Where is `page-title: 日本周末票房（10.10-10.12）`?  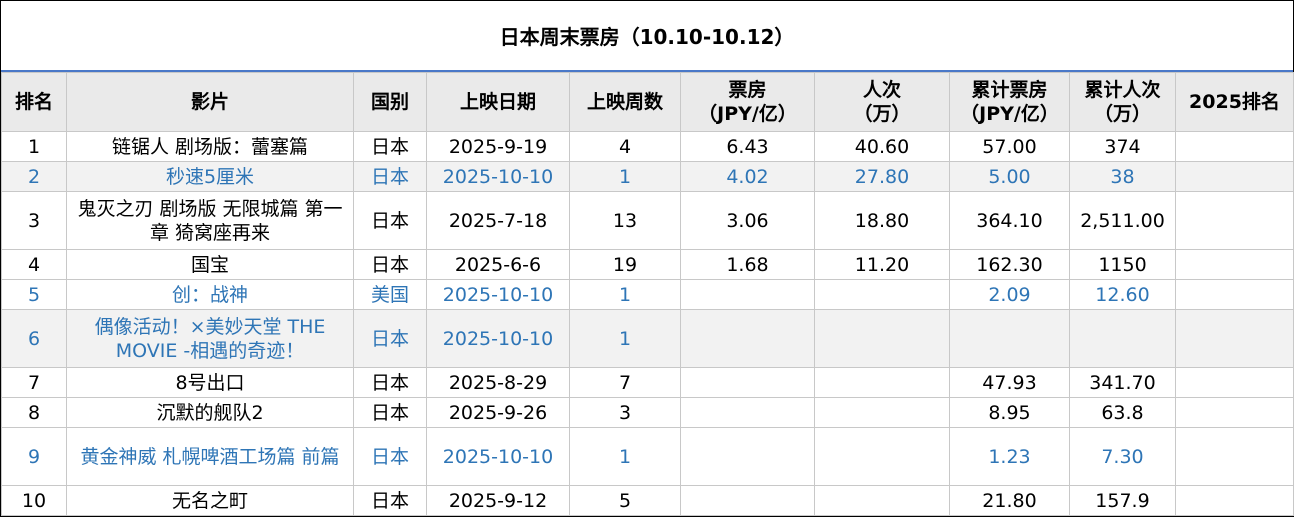
page-title: 日本周末票房（10.10-10.12） is located at coordinates (647, 36).